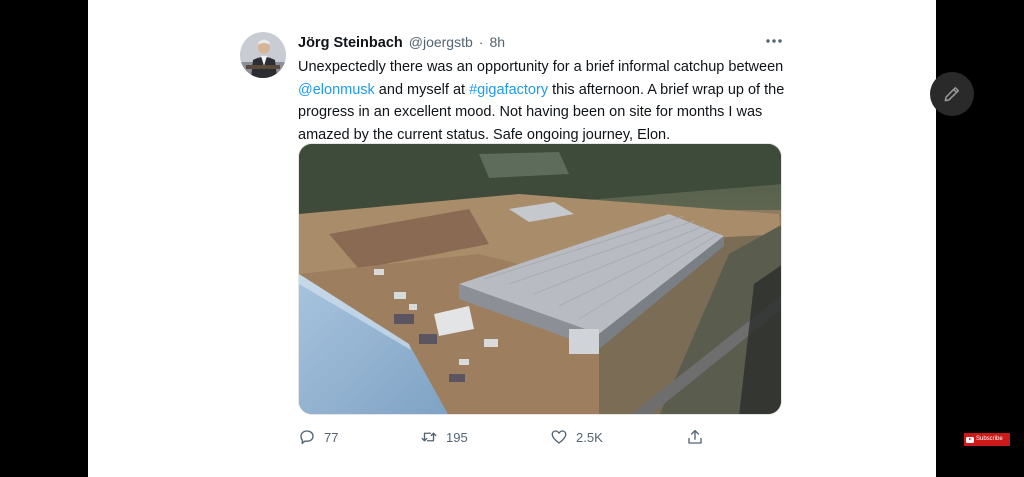 The width and height of the screenshot is (1024, 477). Describe the element at coordinates (422, 89) in the screenshot. I see `tweet-text-part: and myself at` at that location.